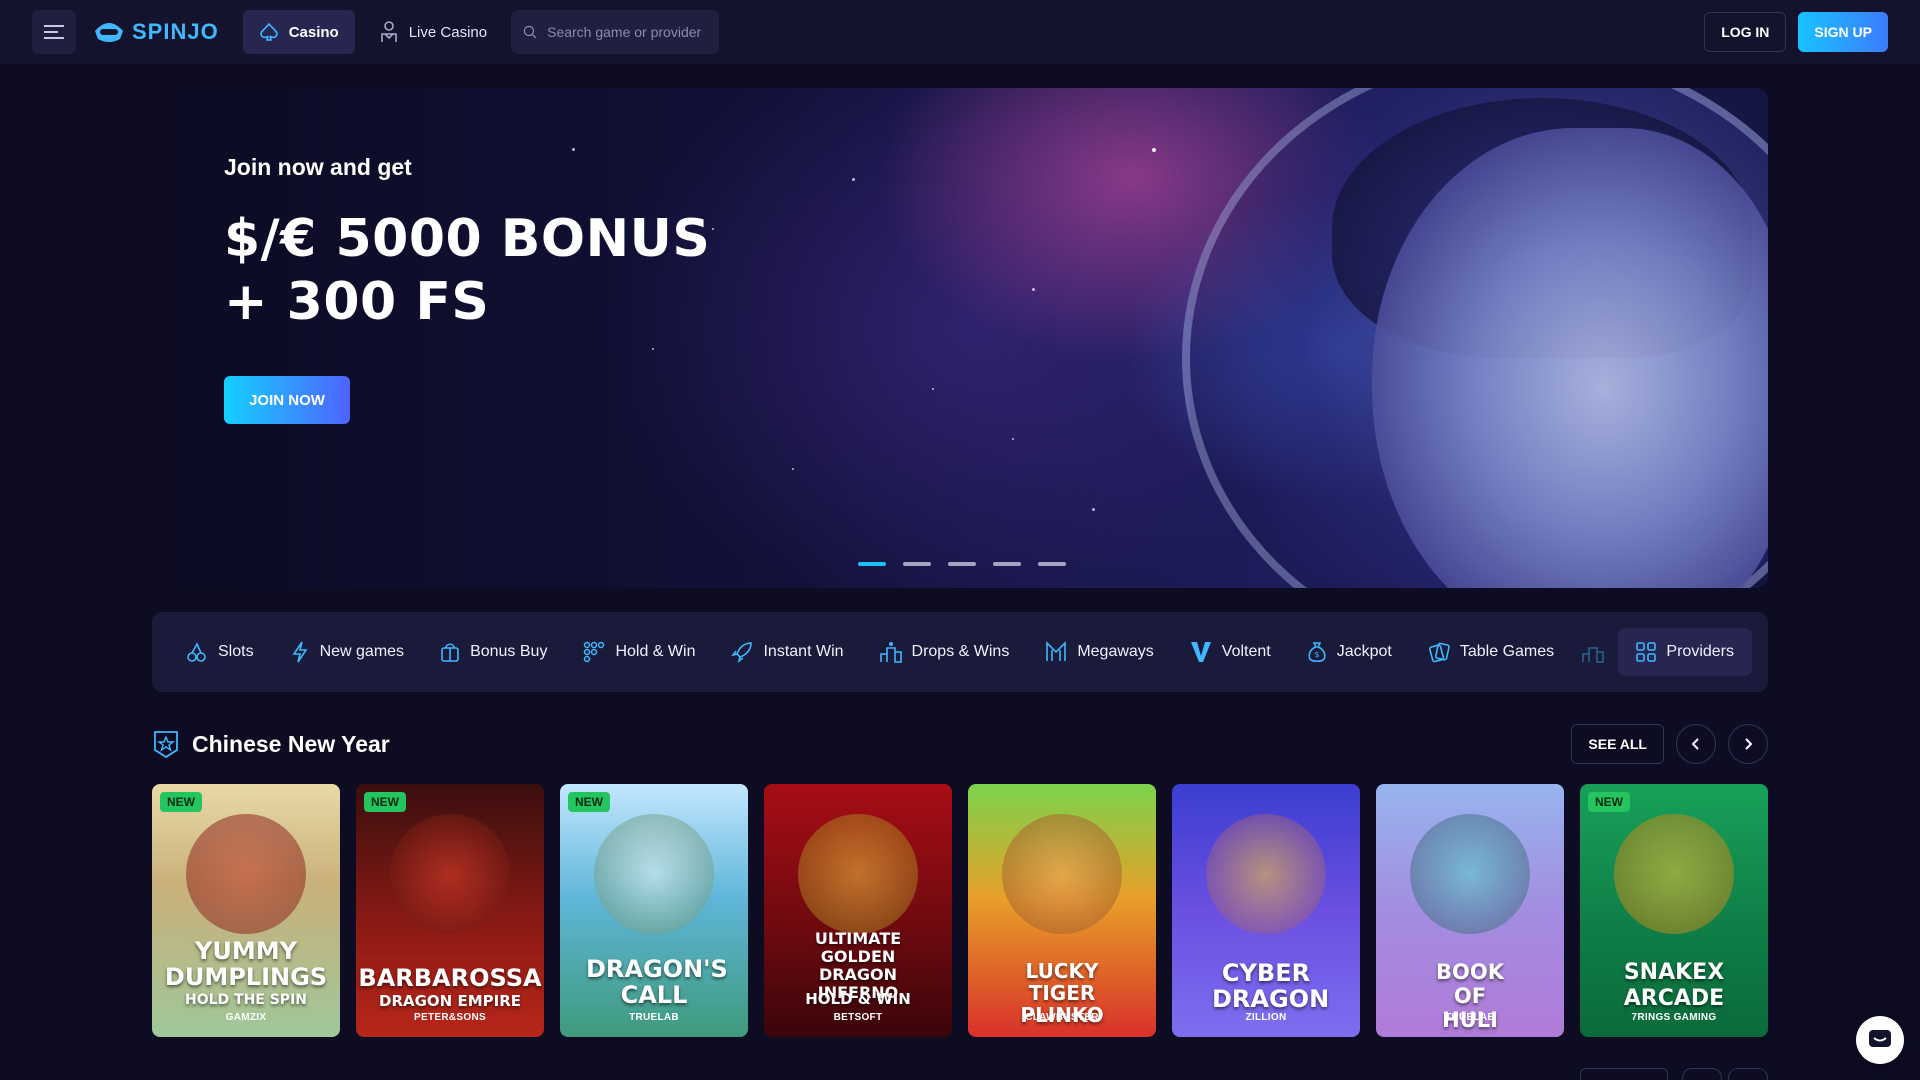  I want to click on section-title: Chinese New Year, so click(291, 743).